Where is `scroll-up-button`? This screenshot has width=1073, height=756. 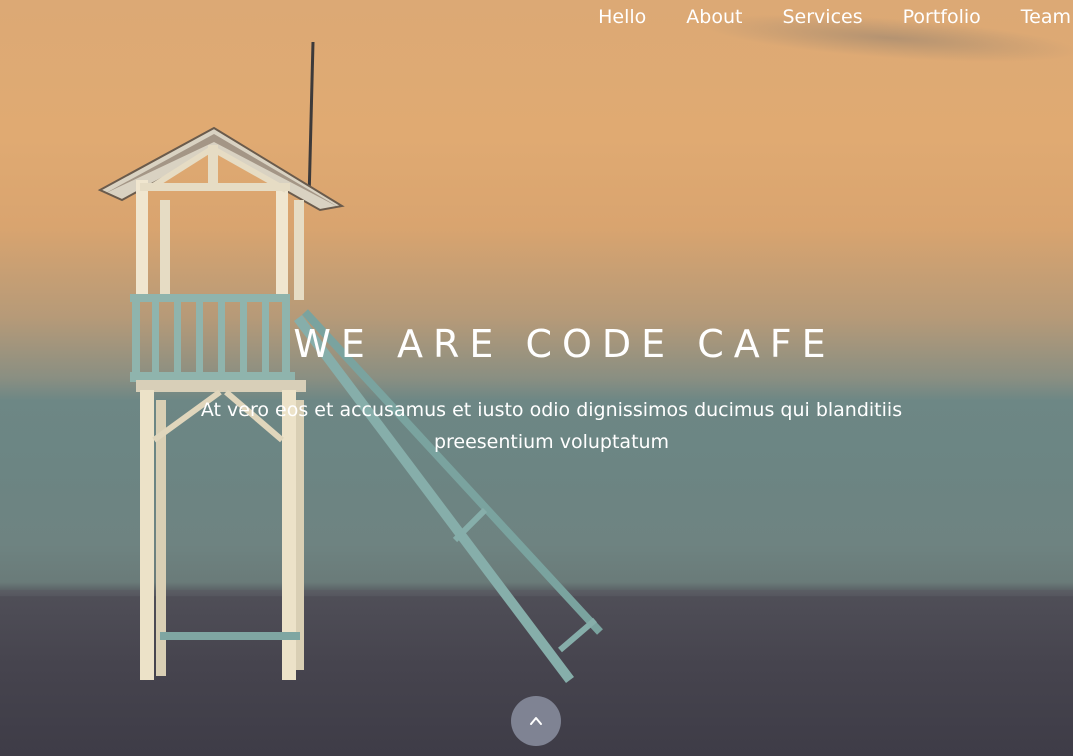
scroll-up-button is located at coordinates (536, 721).